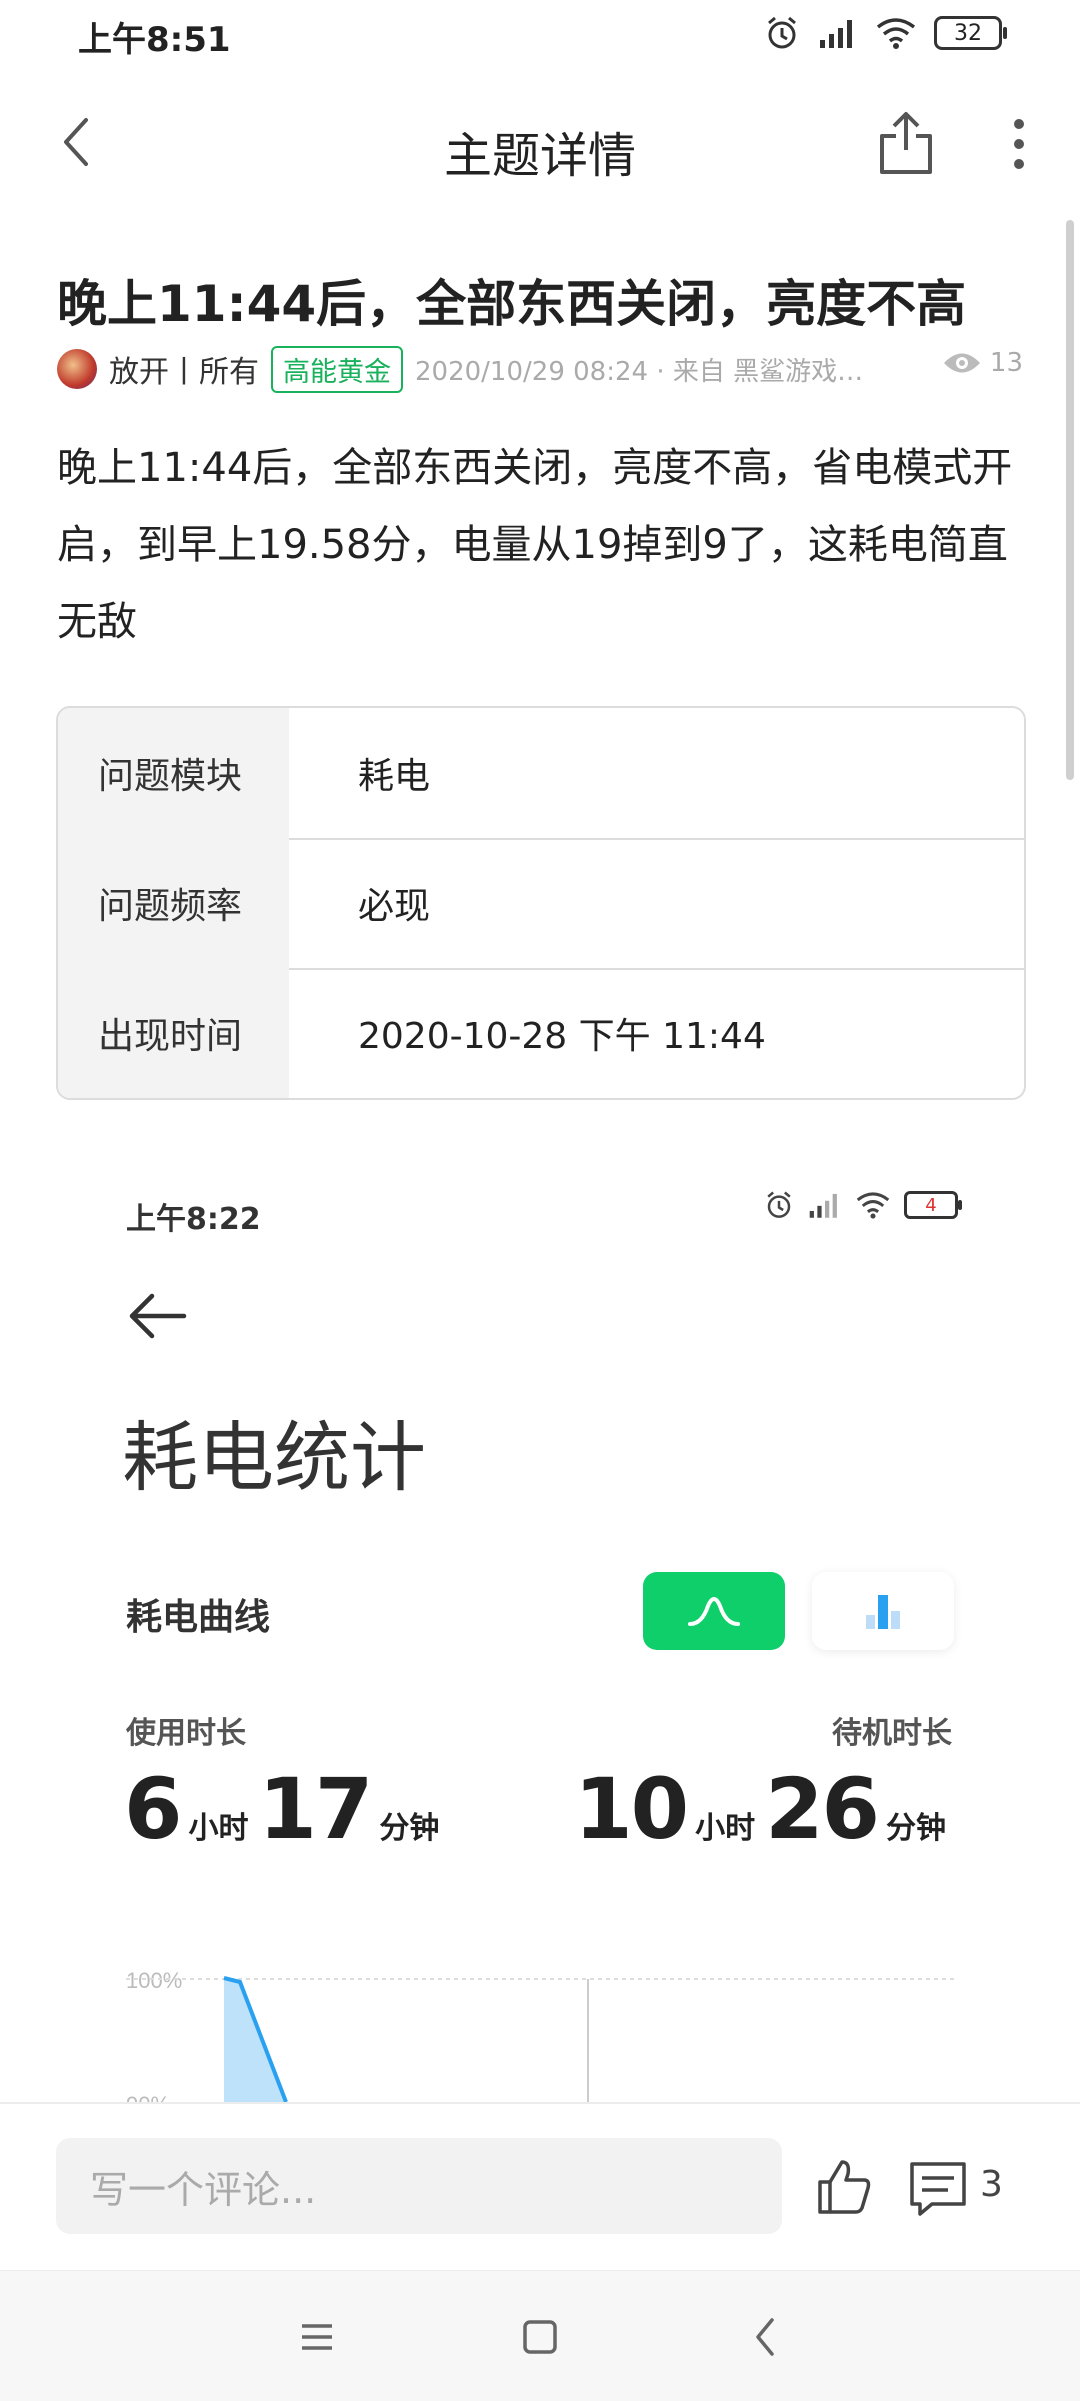 The height and width of the screenshot is (2401, 1080). I want to click on table-row: 出现时间 2020-10-28 下午 11:44, so click(541, 1033).